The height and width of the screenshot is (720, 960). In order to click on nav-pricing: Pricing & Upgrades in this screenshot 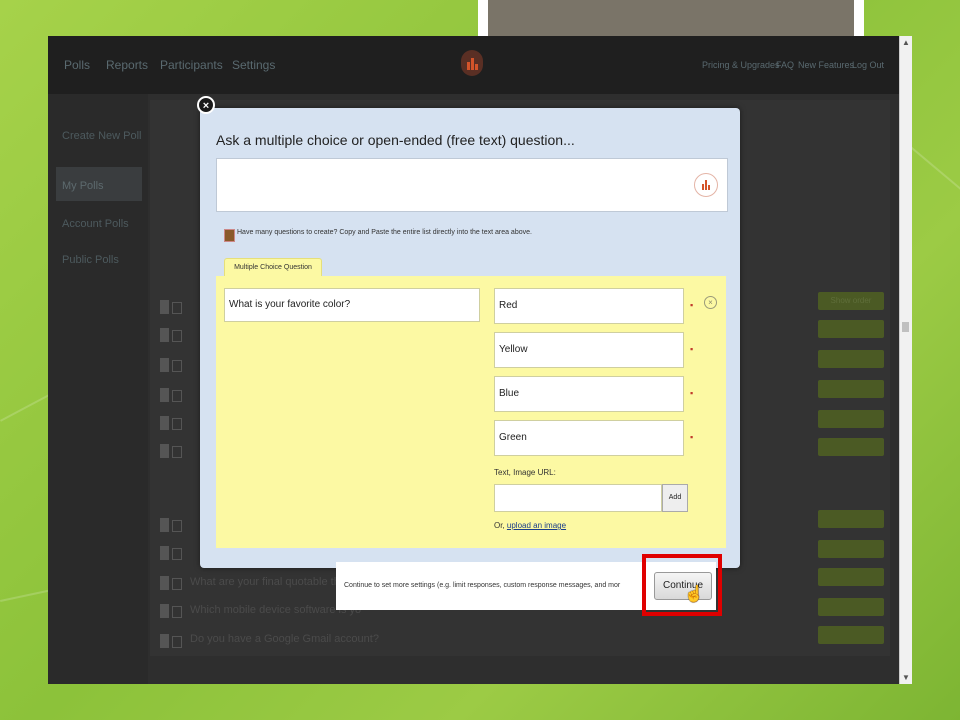, I will do `click(741, 65)`.